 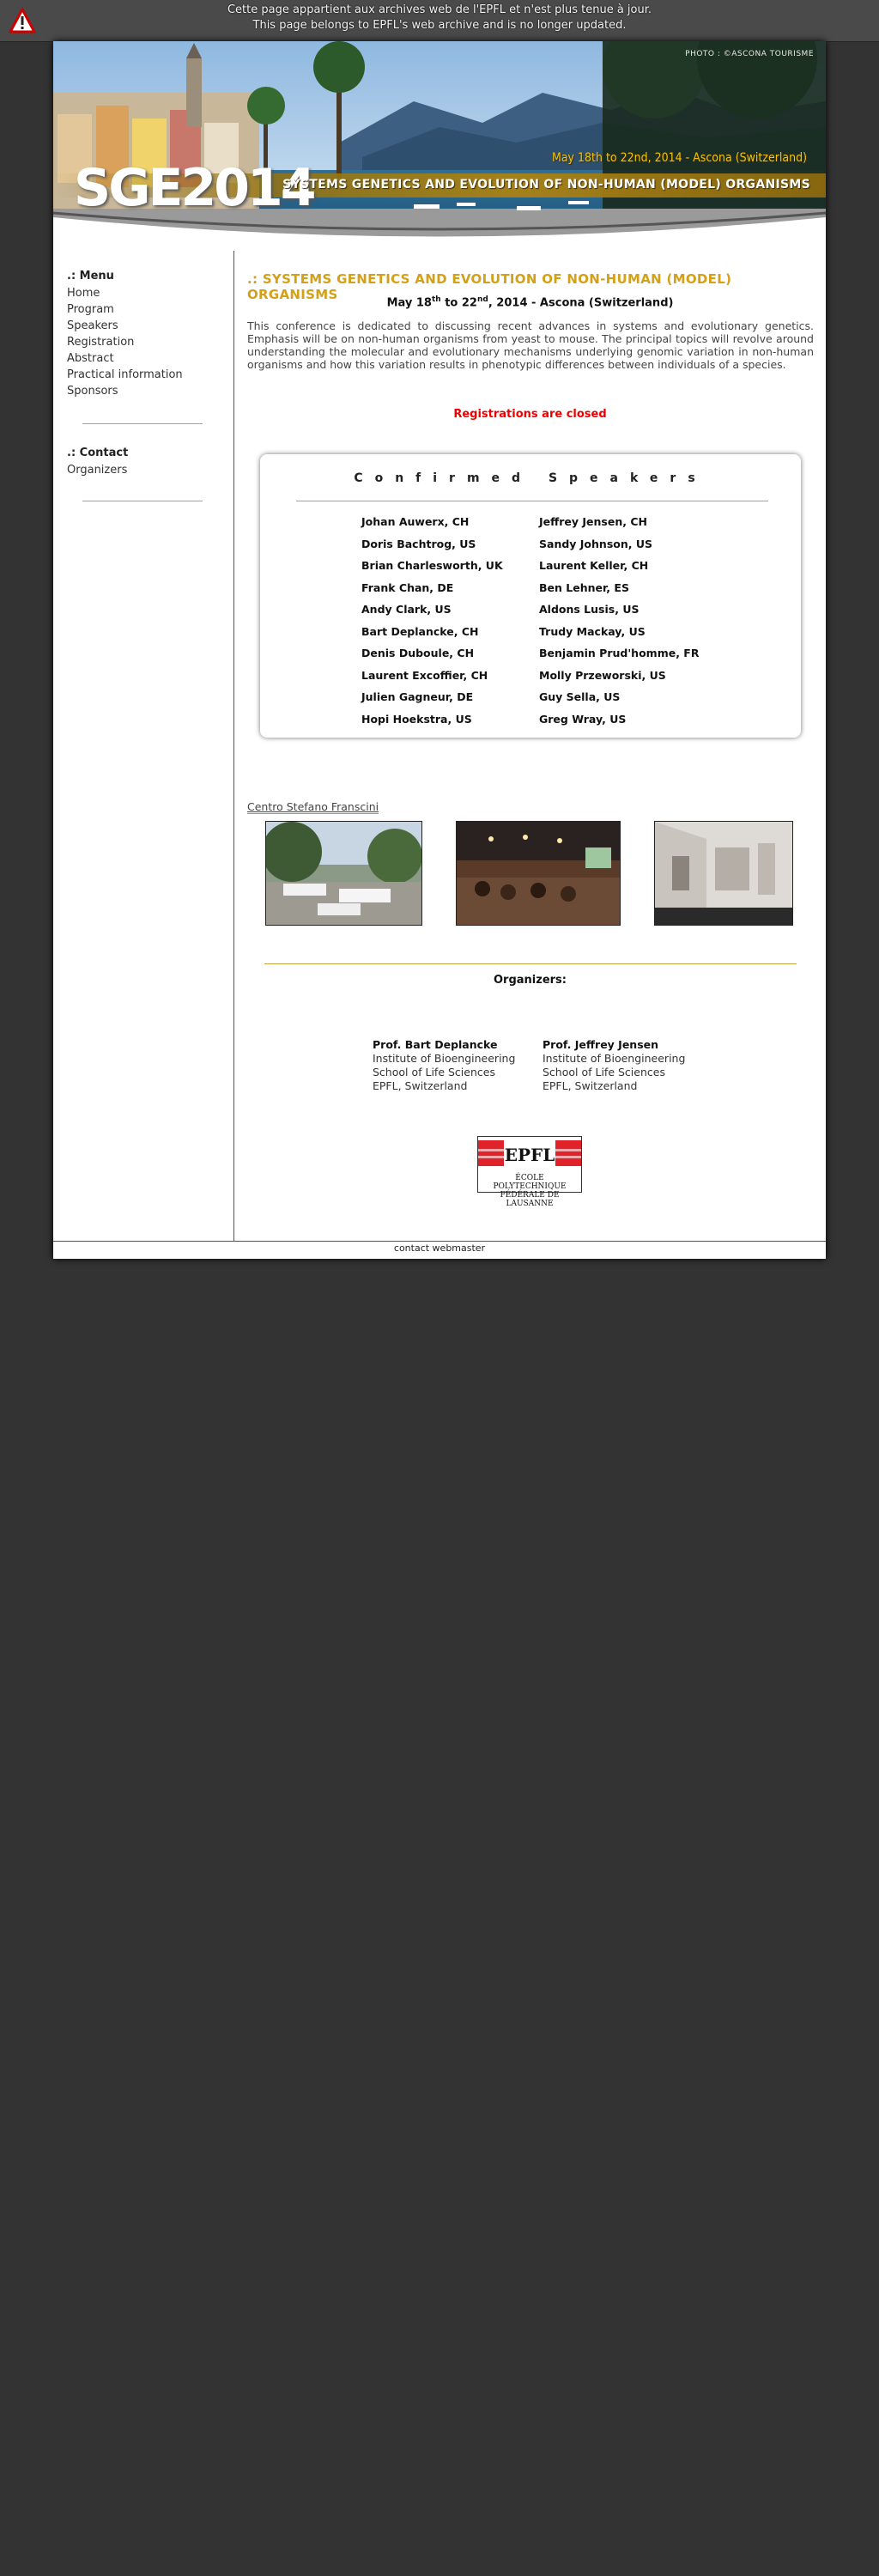 I want to click on venue-photo-lecture-hall, so click(x=538, y=874).